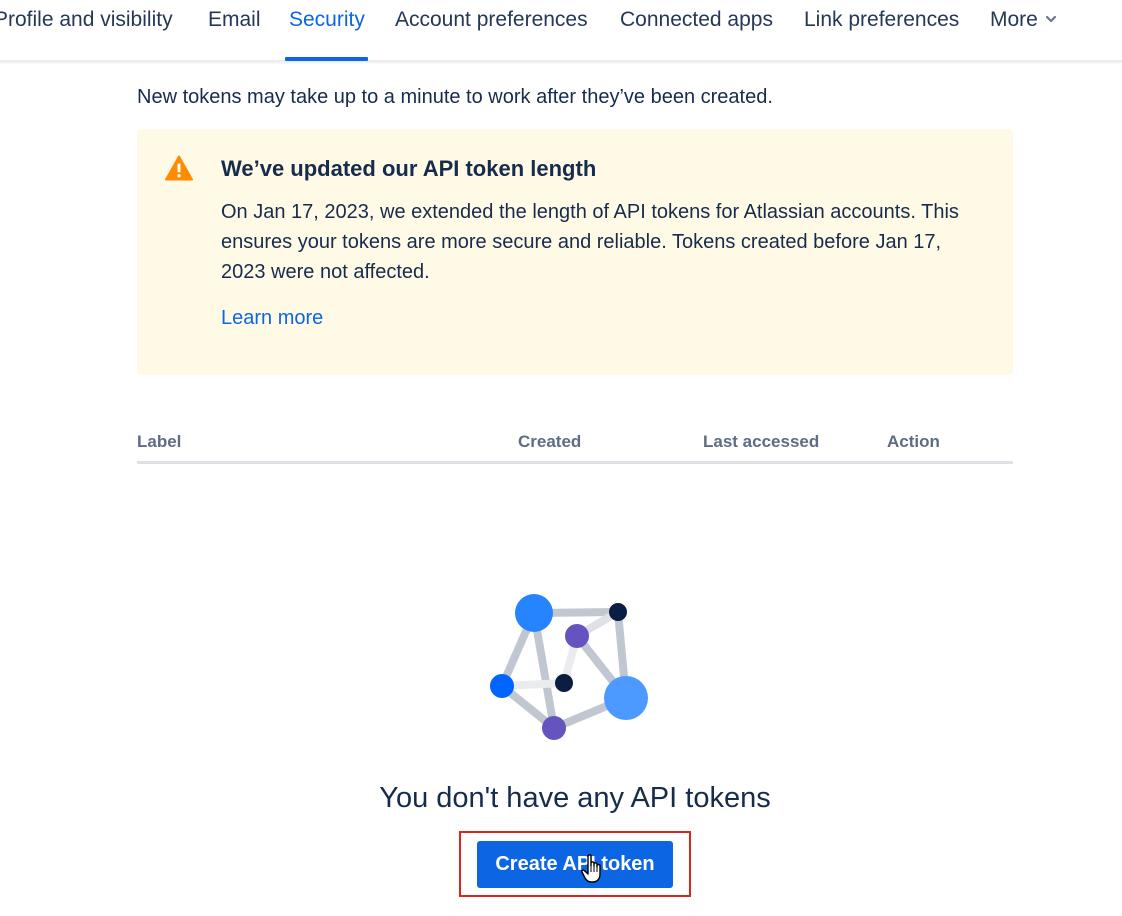  Describe the element at coordinates (234, 30) in the screenshot. I see `tab-email: Email` at that location.